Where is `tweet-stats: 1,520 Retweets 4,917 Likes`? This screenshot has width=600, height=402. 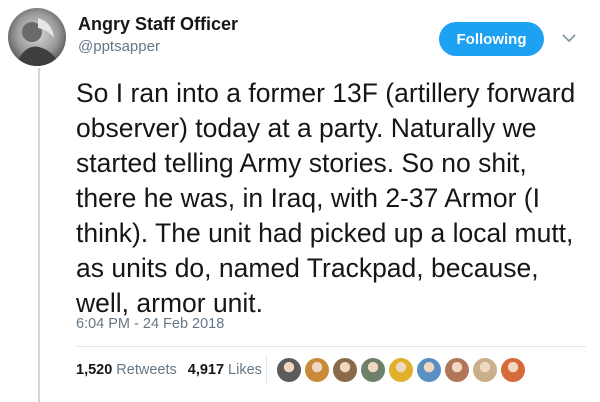
tweet-stats: 1,520 Retweets 4,917 Likes is located at coordinates (172, 370).